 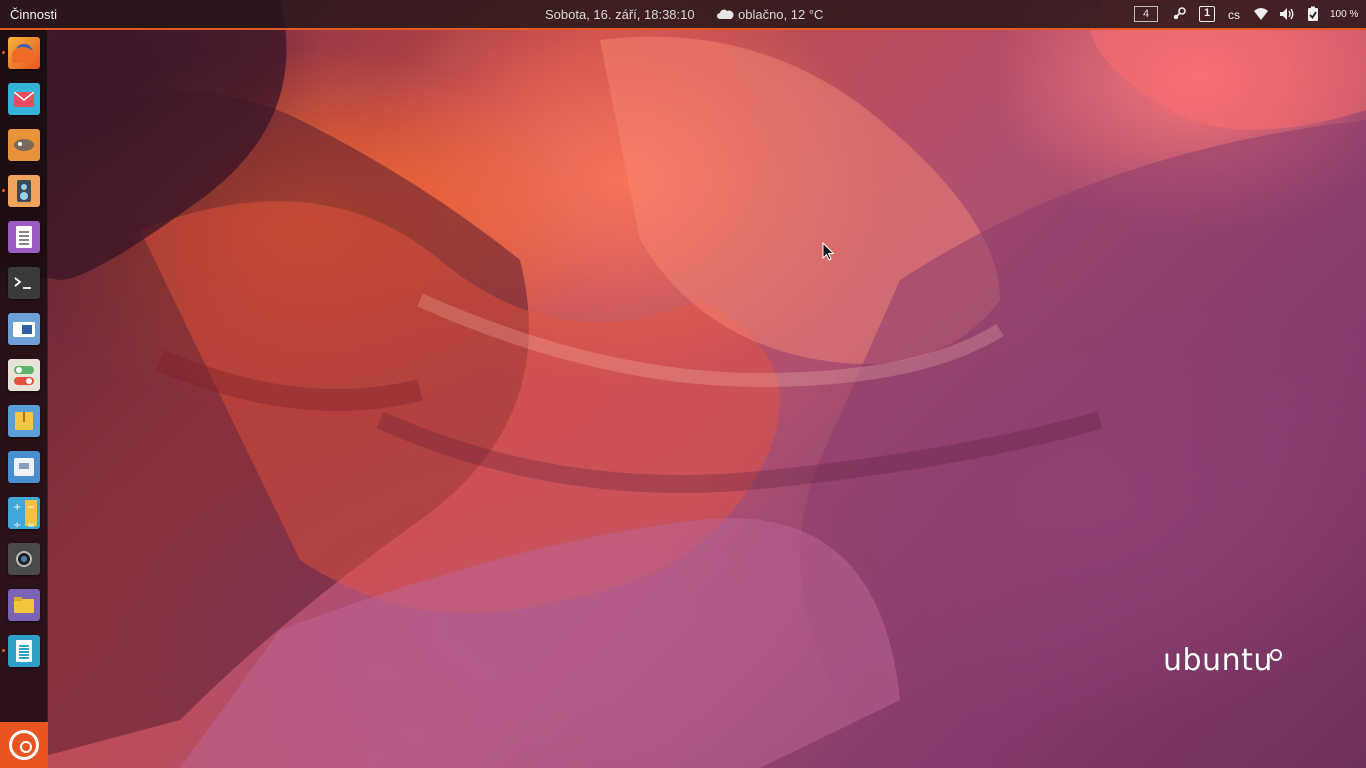 I want to click on document-icon, so click(x=24, y=651).